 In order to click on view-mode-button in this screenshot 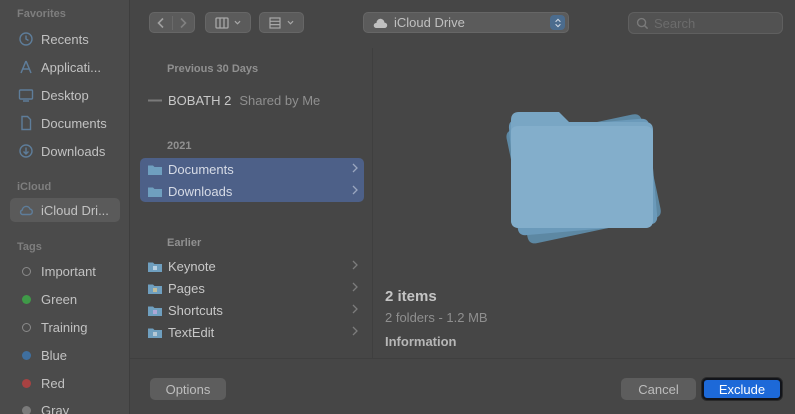, I will do `click(228, 22)`.